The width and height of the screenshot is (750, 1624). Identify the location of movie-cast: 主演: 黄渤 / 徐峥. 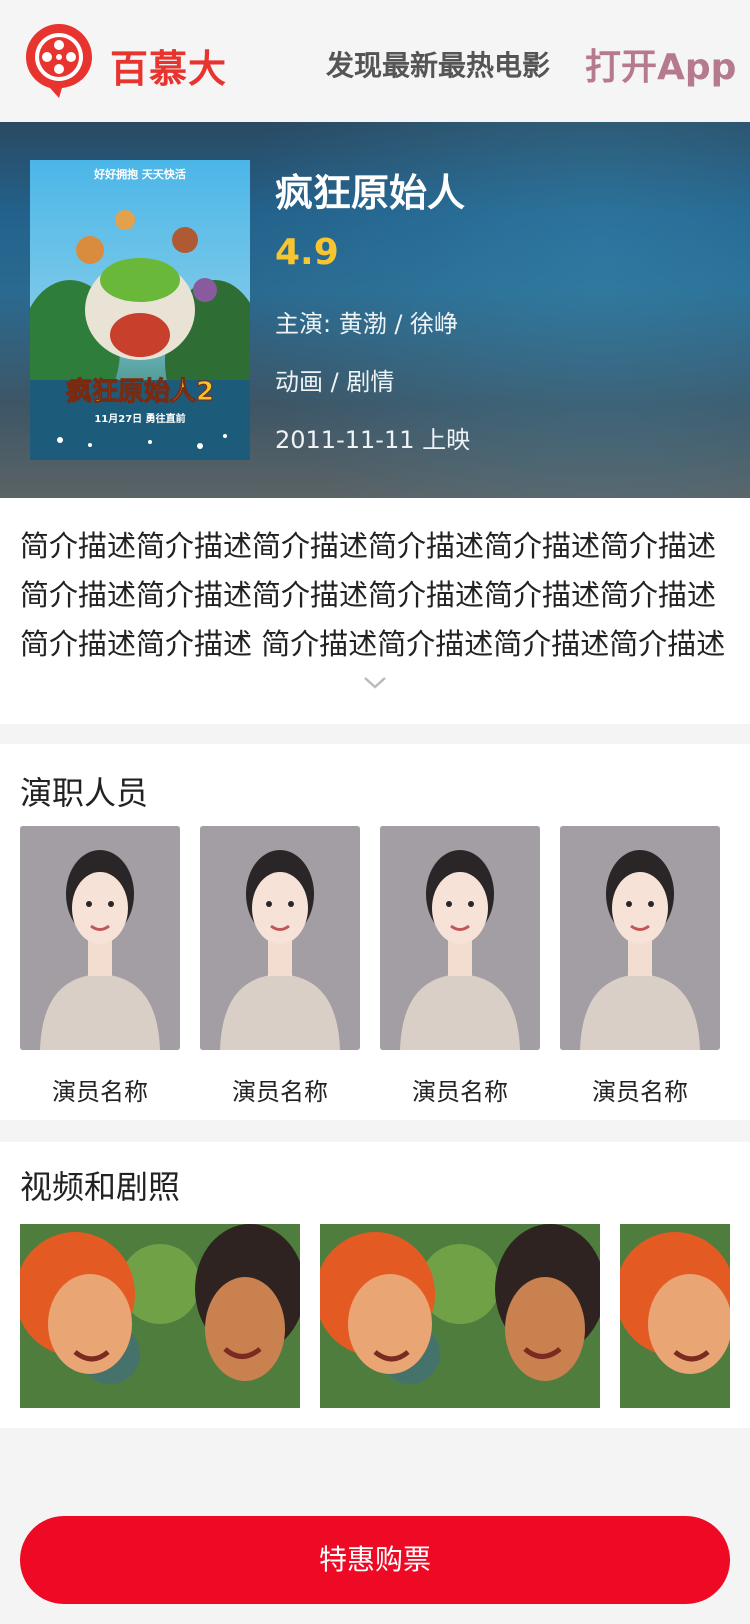
(367, 324).